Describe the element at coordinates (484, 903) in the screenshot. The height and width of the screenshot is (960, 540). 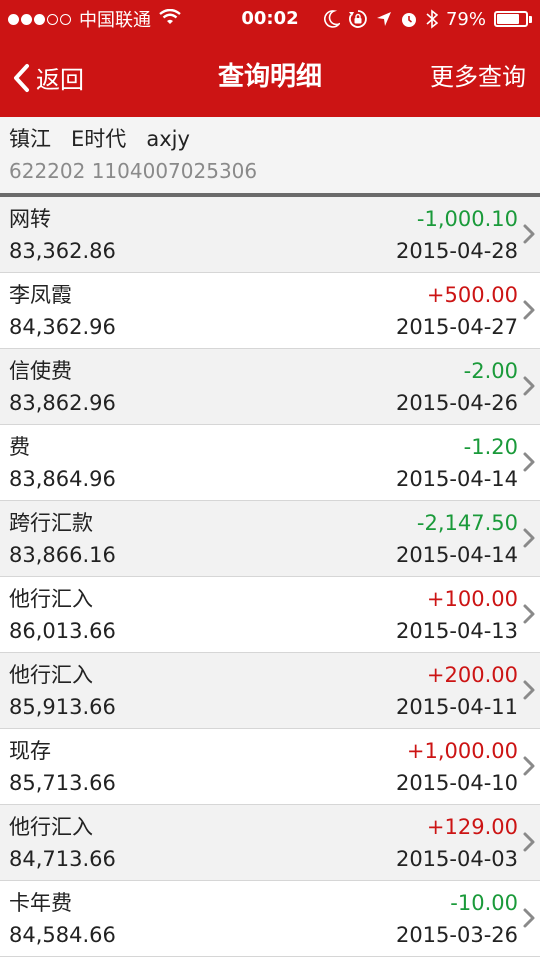
I see `transaction-amount: -10.00` at that location.